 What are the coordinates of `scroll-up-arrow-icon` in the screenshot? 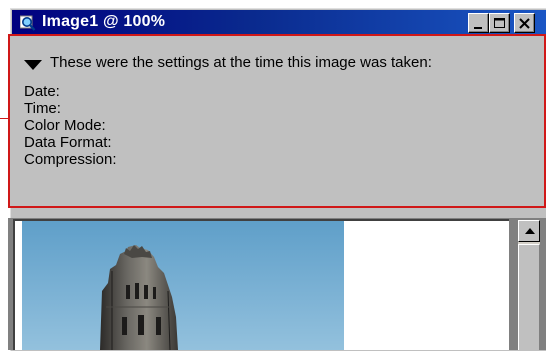 It's located at (530, 231).